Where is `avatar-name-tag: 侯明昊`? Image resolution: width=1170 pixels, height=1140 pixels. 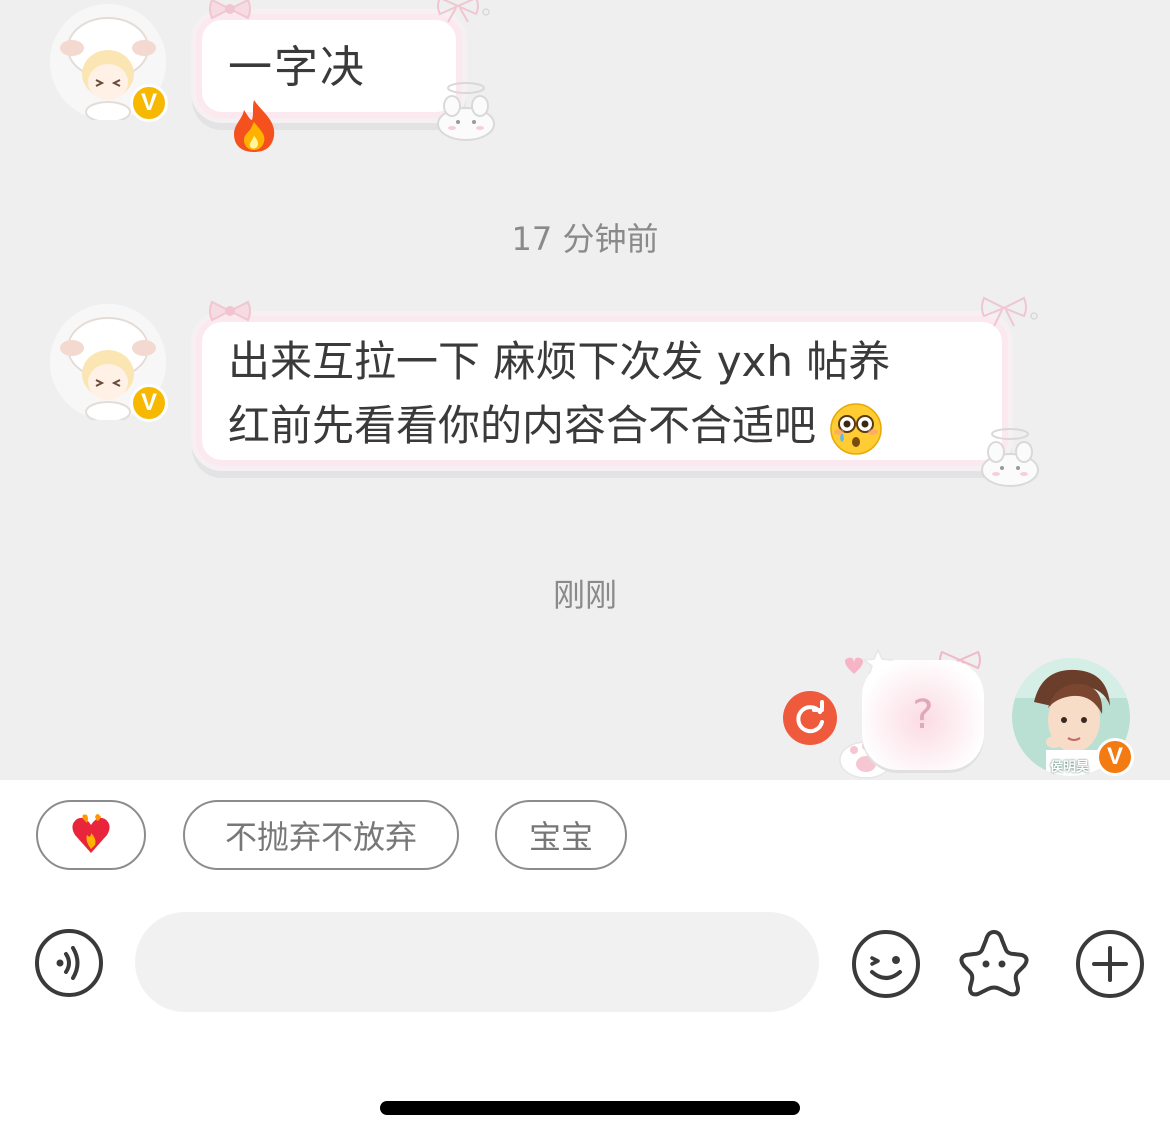 avatar-name-tag: 侯明昊 is located at coordinates (1070, 767).